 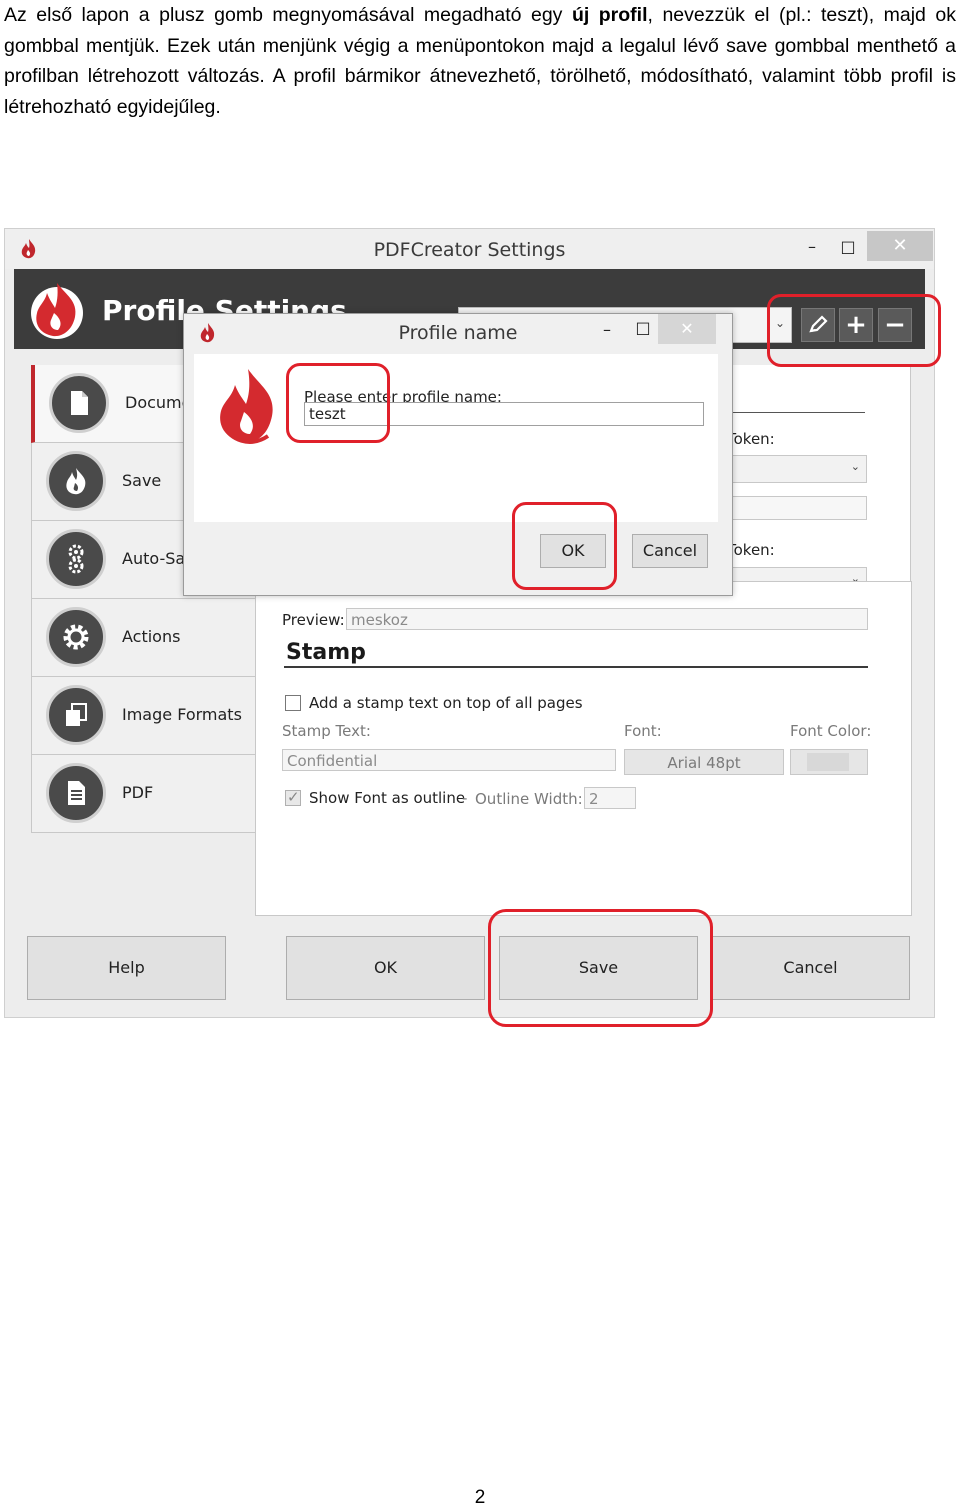 What do you see at coordinates (607, 619) in the screenshot?
I see `preview-field: meskoz` at bounding box center [607, 619].